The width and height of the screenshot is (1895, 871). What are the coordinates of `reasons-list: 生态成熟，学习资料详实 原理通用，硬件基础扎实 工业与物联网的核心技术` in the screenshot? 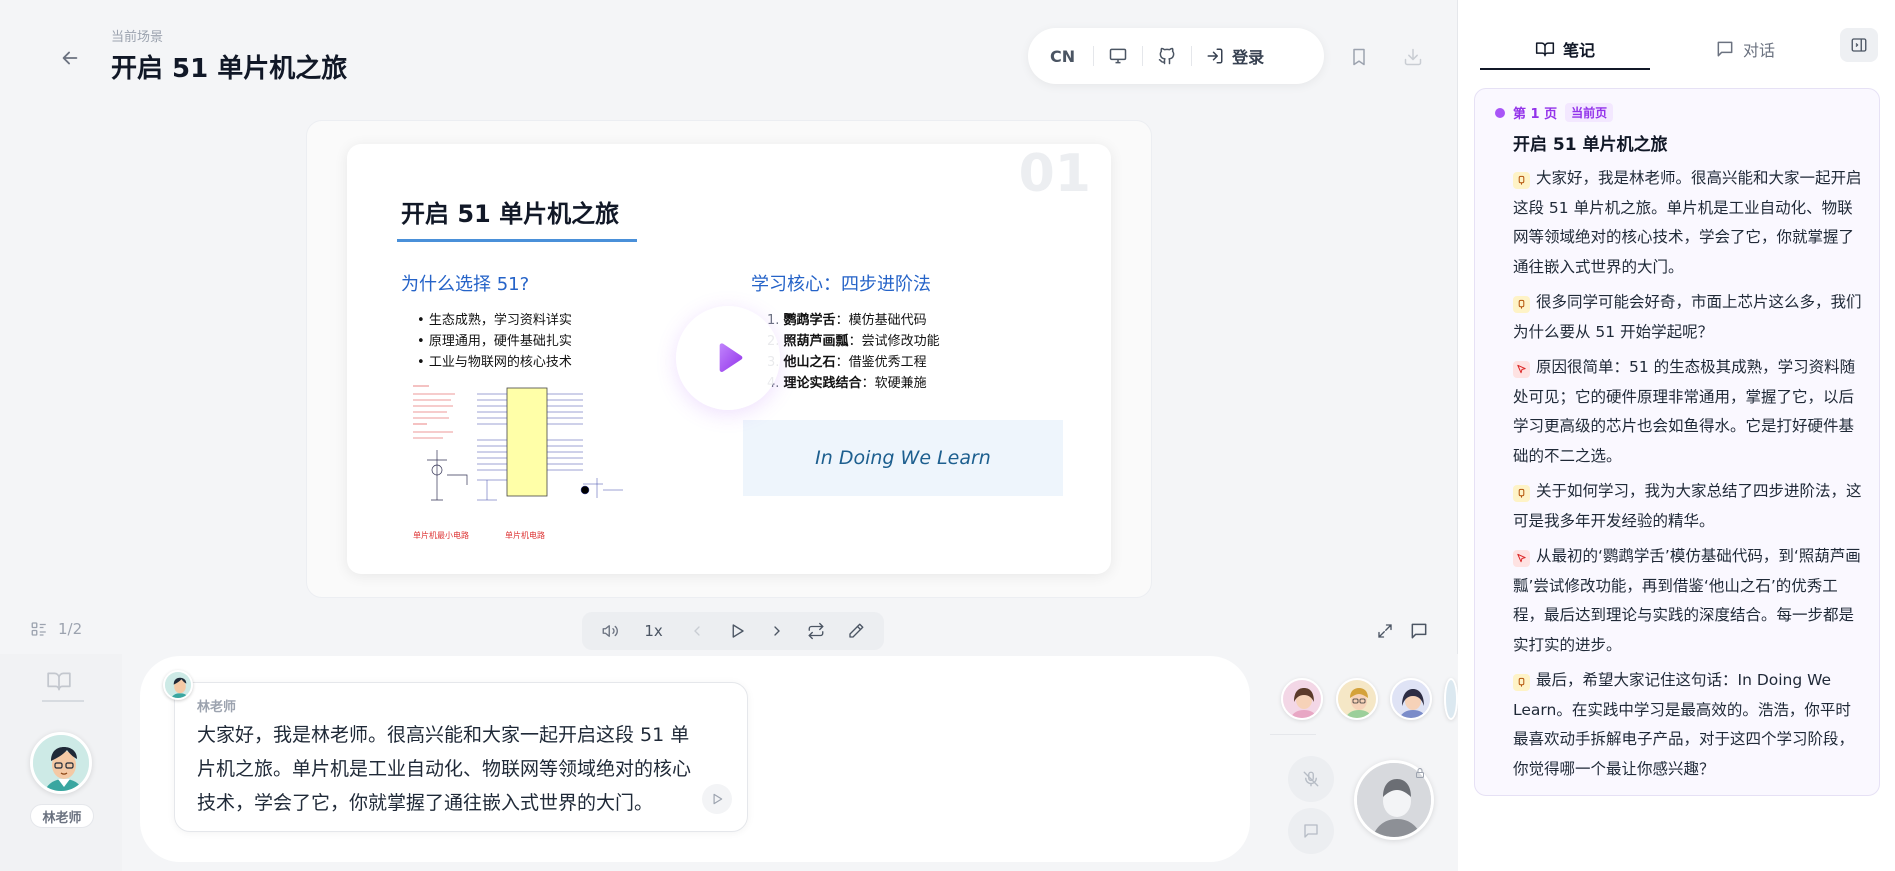 It's located at (494, 341).